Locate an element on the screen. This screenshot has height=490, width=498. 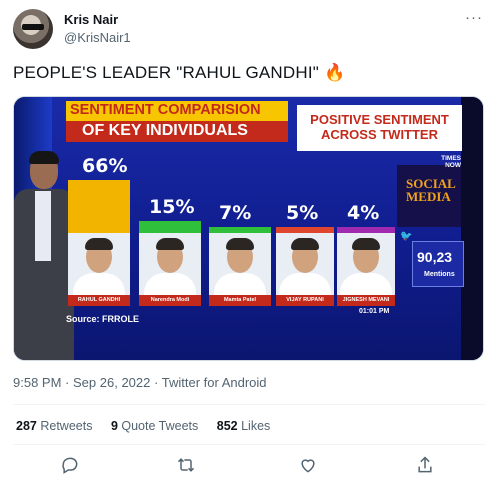
tweet-client: Twitter for Android is located at coordinates (214, 382).